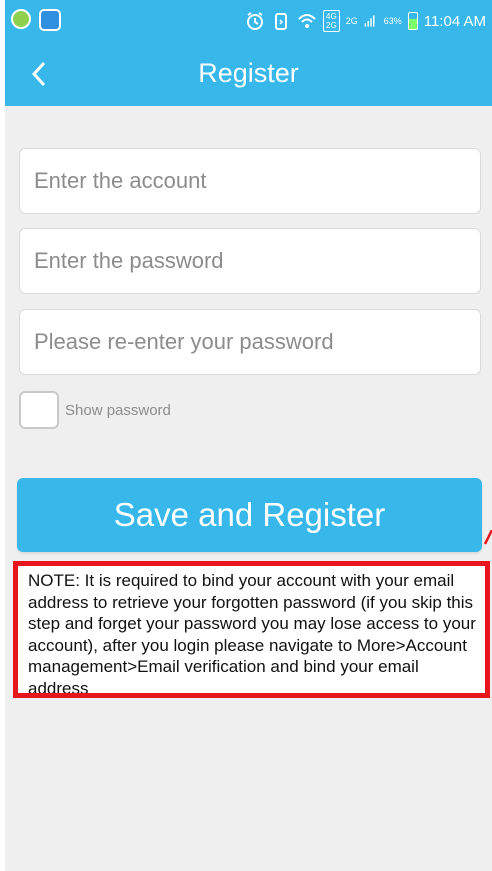 The width and height of the screenshot is (492, 871). I want to click on annotation-arrow-icon, so click(488, 537).